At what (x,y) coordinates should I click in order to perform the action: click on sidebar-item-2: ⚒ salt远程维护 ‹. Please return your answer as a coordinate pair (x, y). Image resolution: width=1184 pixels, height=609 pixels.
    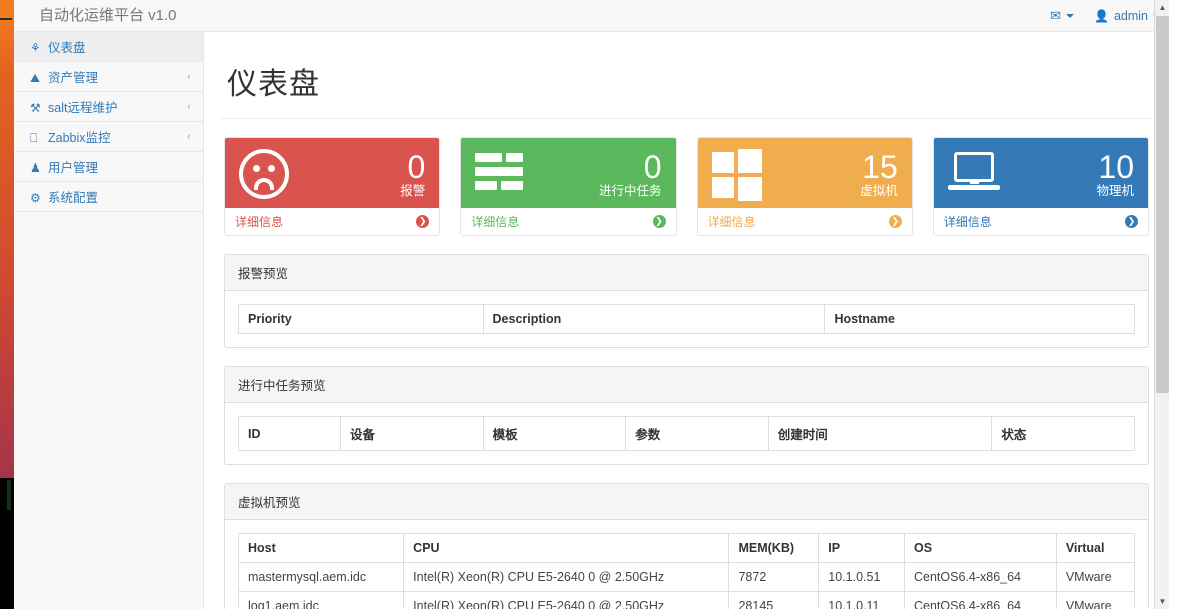
    Looking at the image, I should click on (108, 107).